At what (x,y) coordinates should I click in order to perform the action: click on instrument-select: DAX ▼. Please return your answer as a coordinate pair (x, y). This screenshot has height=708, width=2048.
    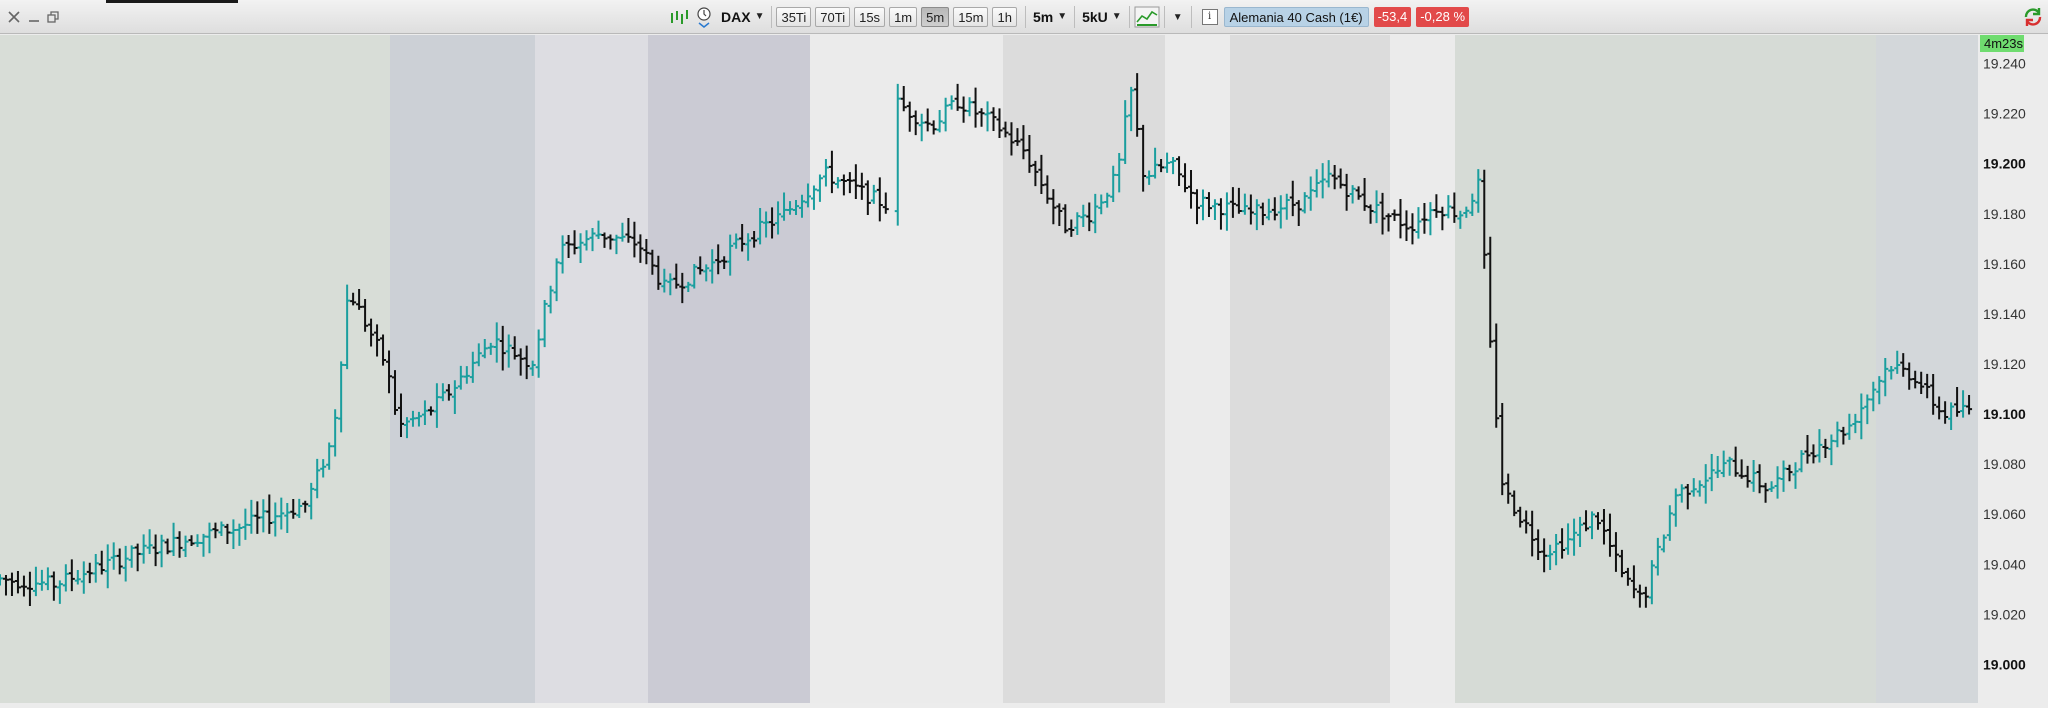
    Looking at the image, I should click on (742, 17).